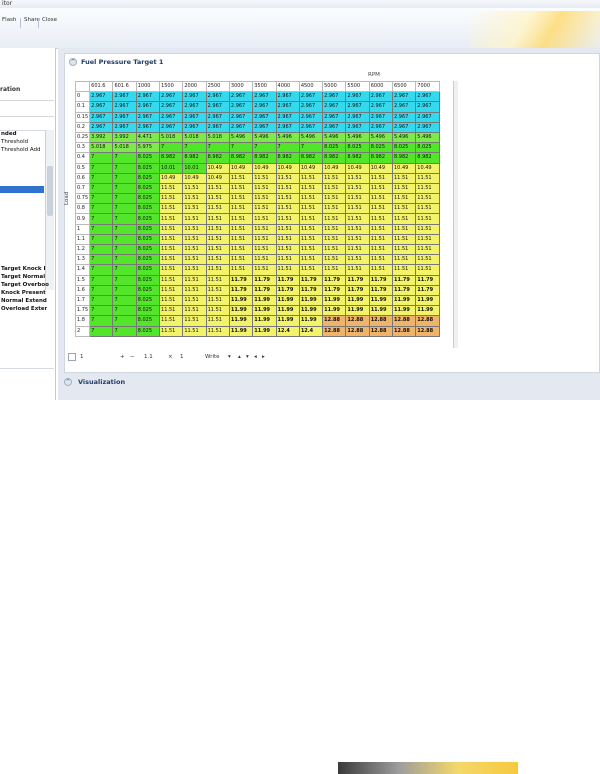 This screenshot has width=600, height=774. What do you see at coordinates (217, 86) in the screenshot?
I see `column-header: 2500` at bounding box center [217, 86].